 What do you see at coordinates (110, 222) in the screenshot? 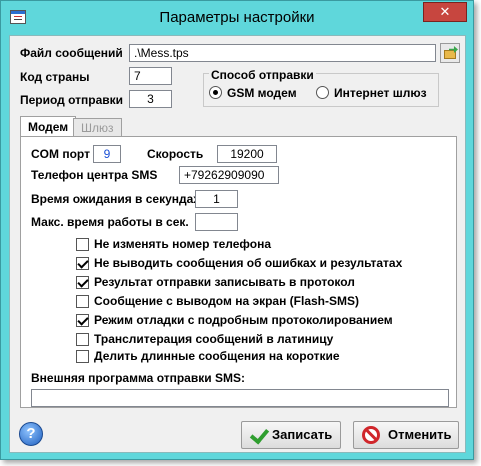
I see `max-work-time-label: Макс. время работы в сек.` at bounding box center [110, 222].